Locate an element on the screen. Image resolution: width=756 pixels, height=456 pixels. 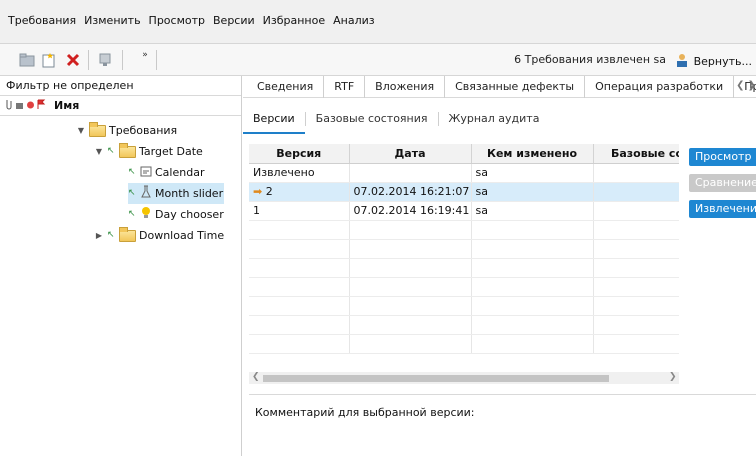
current-arrow-icon: ➡ is located at coordinates (258, 191).